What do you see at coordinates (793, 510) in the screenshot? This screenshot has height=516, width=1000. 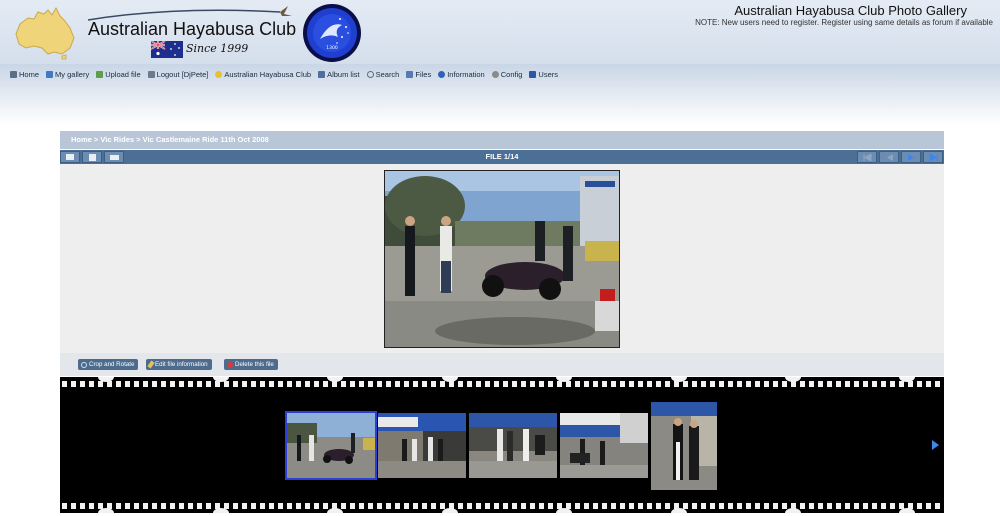 I see `film-notch` at bounding box center [793, 510].